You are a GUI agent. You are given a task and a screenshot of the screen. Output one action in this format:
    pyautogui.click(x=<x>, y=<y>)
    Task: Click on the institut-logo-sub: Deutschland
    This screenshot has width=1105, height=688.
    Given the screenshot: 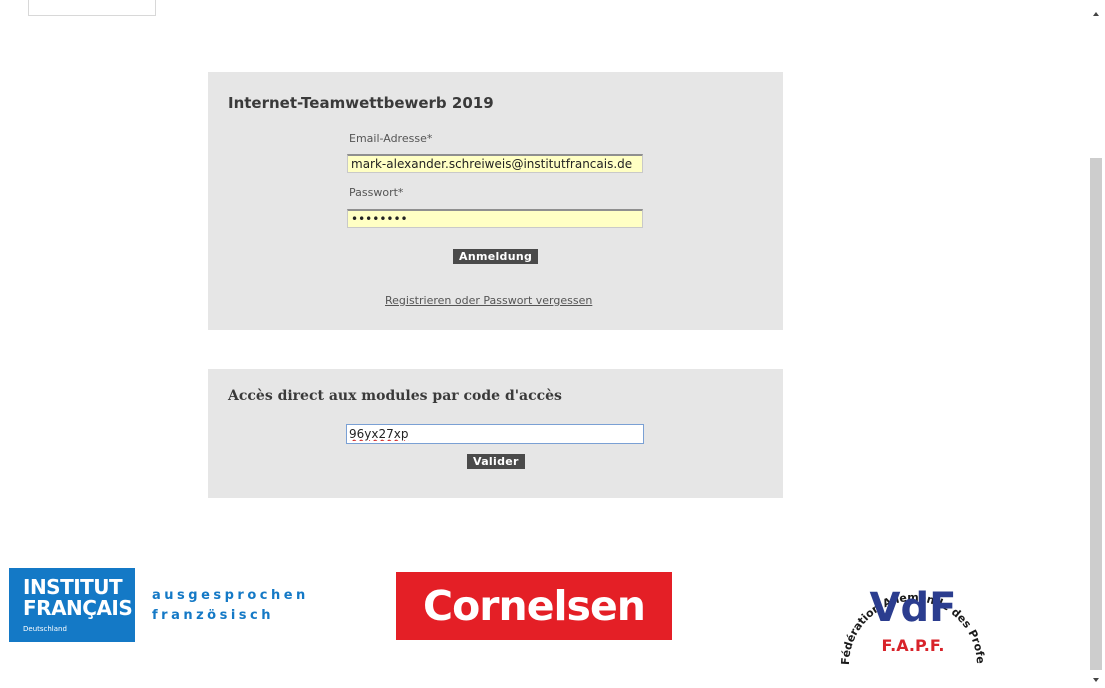 What is the action you would take?
    pyautogui.click(x=45, y=629)
    